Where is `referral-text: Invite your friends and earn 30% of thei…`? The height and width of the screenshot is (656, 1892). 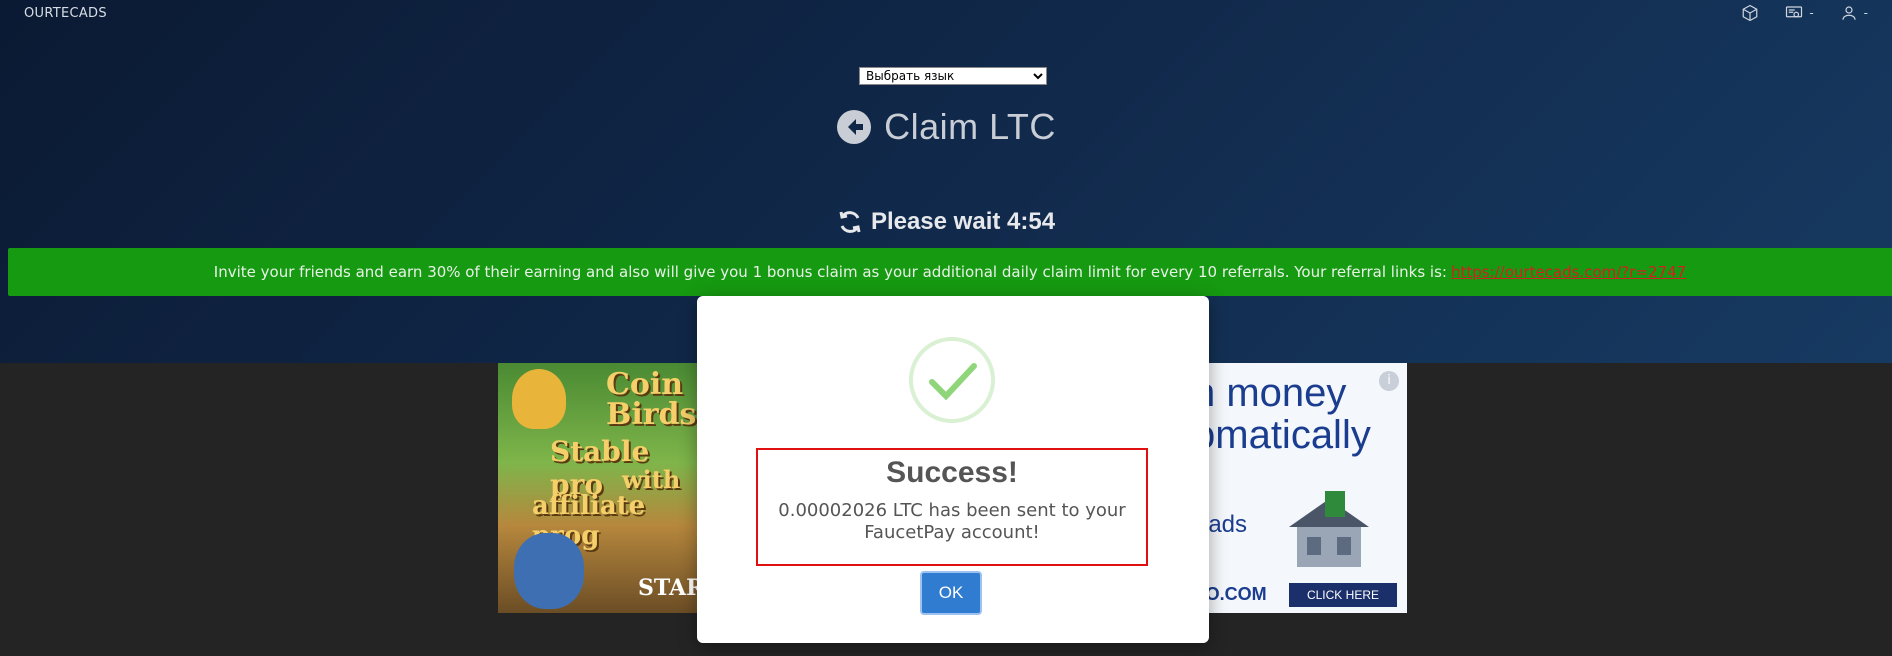
referral-text: Invite your friends and earn 30% of thei… is located at coordinates (830, 272).